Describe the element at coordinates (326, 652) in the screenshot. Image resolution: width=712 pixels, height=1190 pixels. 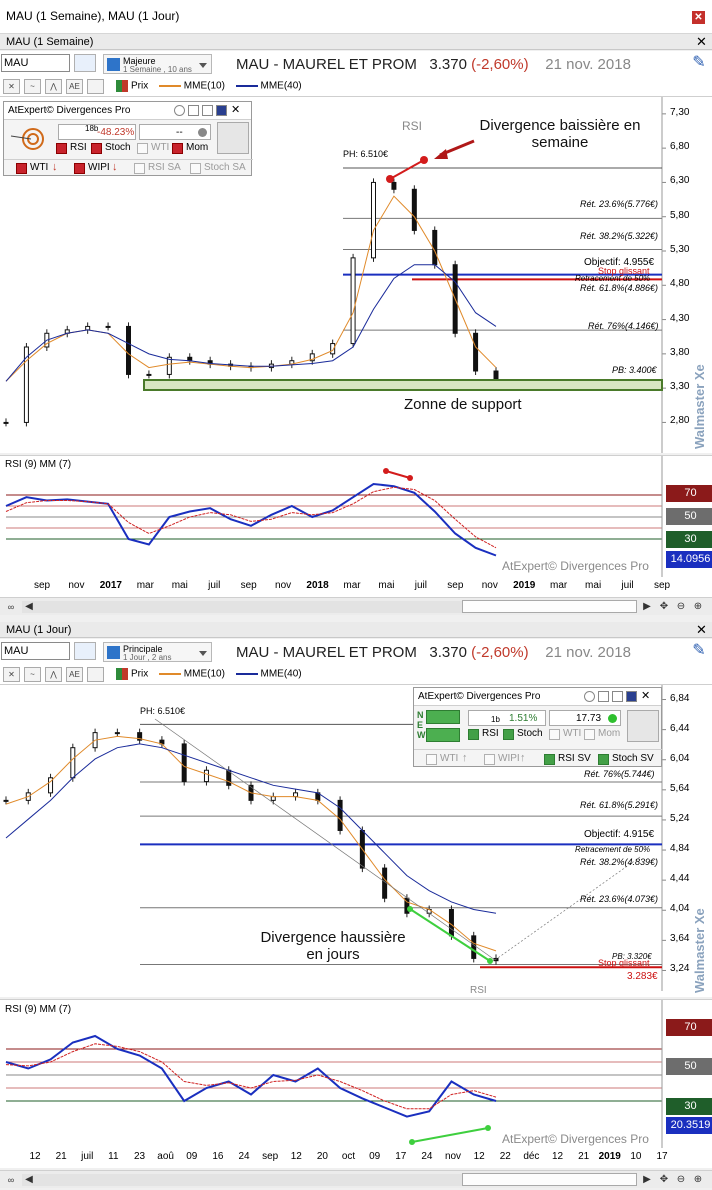
I see `daily-stock-name: MAU - MAUREL ET PROM` at that location.